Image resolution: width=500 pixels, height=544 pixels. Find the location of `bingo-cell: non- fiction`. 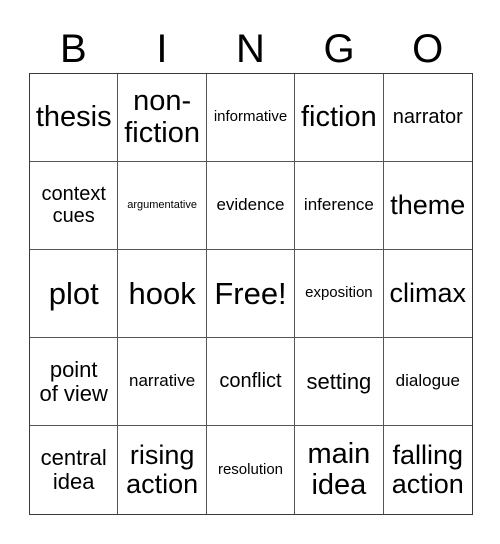

bingo-cell: non- fiction is located at coordinates (162, 118).